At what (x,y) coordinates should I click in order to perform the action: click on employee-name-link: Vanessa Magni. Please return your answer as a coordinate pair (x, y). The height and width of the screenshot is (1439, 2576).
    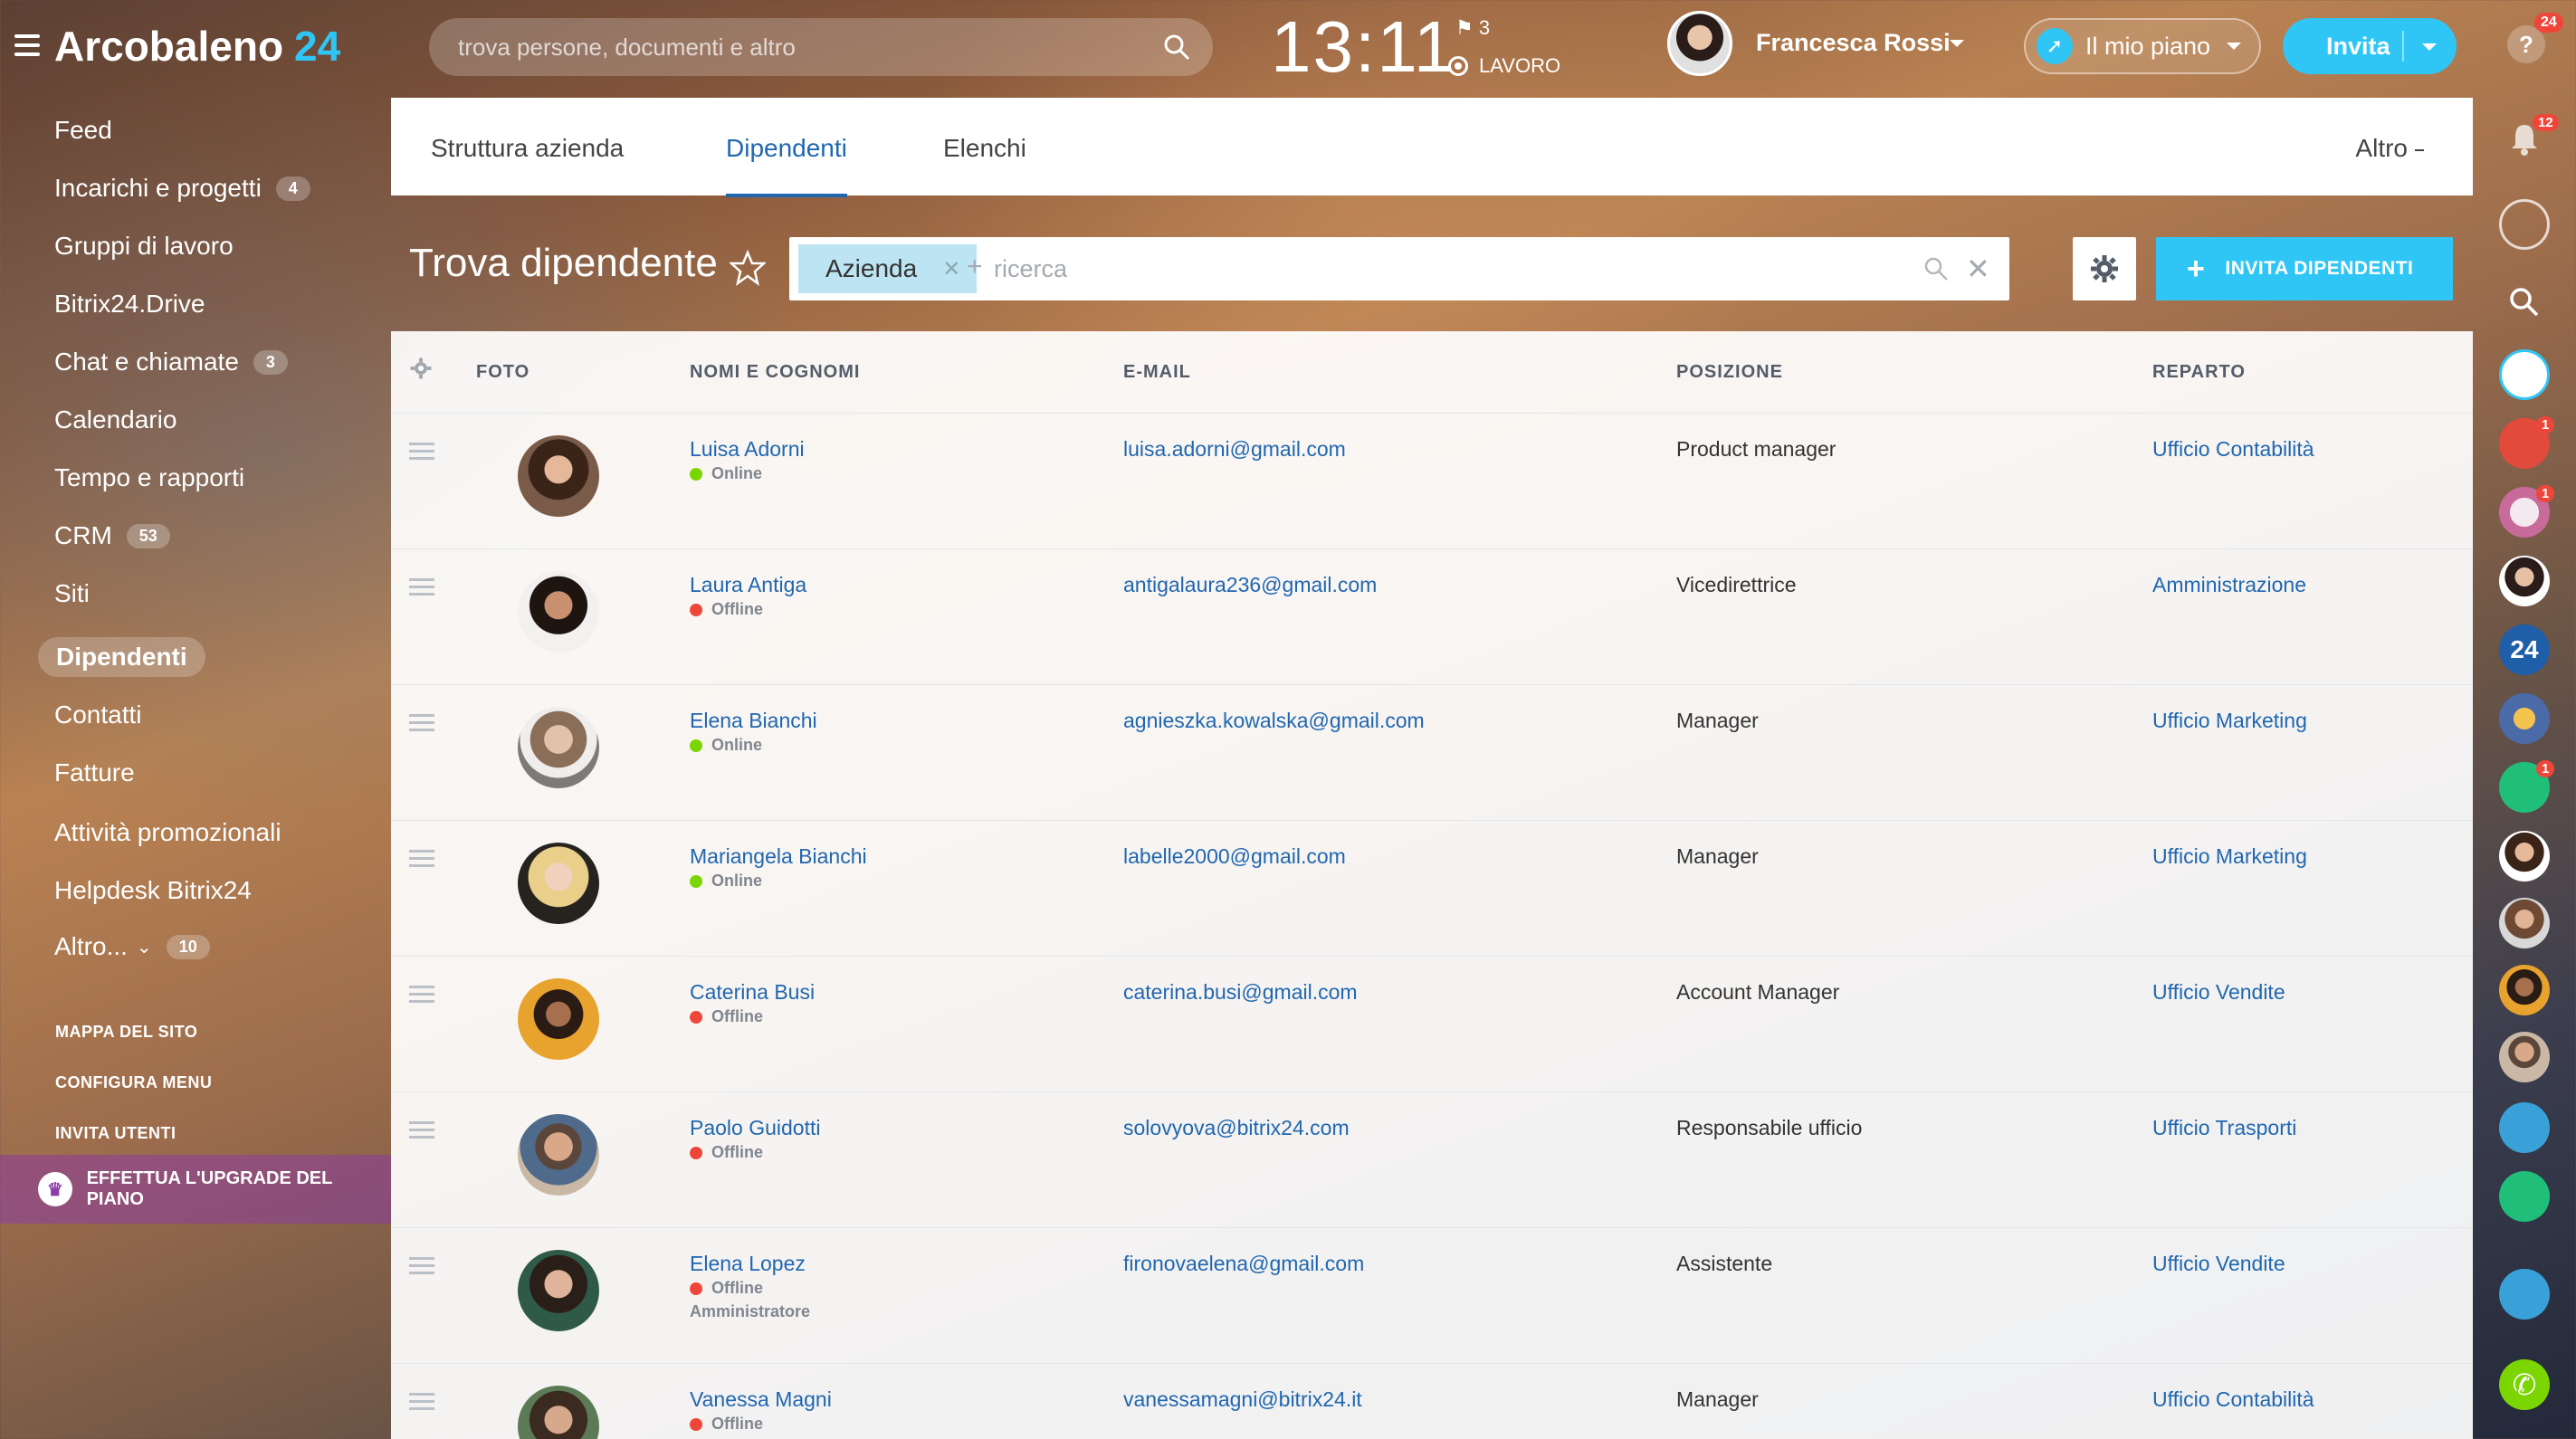
    Looking at the image, I should click on (761, 1399).